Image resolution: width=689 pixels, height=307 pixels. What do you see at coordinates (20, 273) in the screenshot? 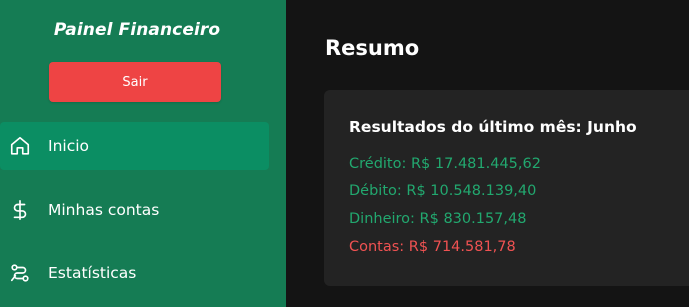
I see `statistics-icon` at bounding box center [20, 273].